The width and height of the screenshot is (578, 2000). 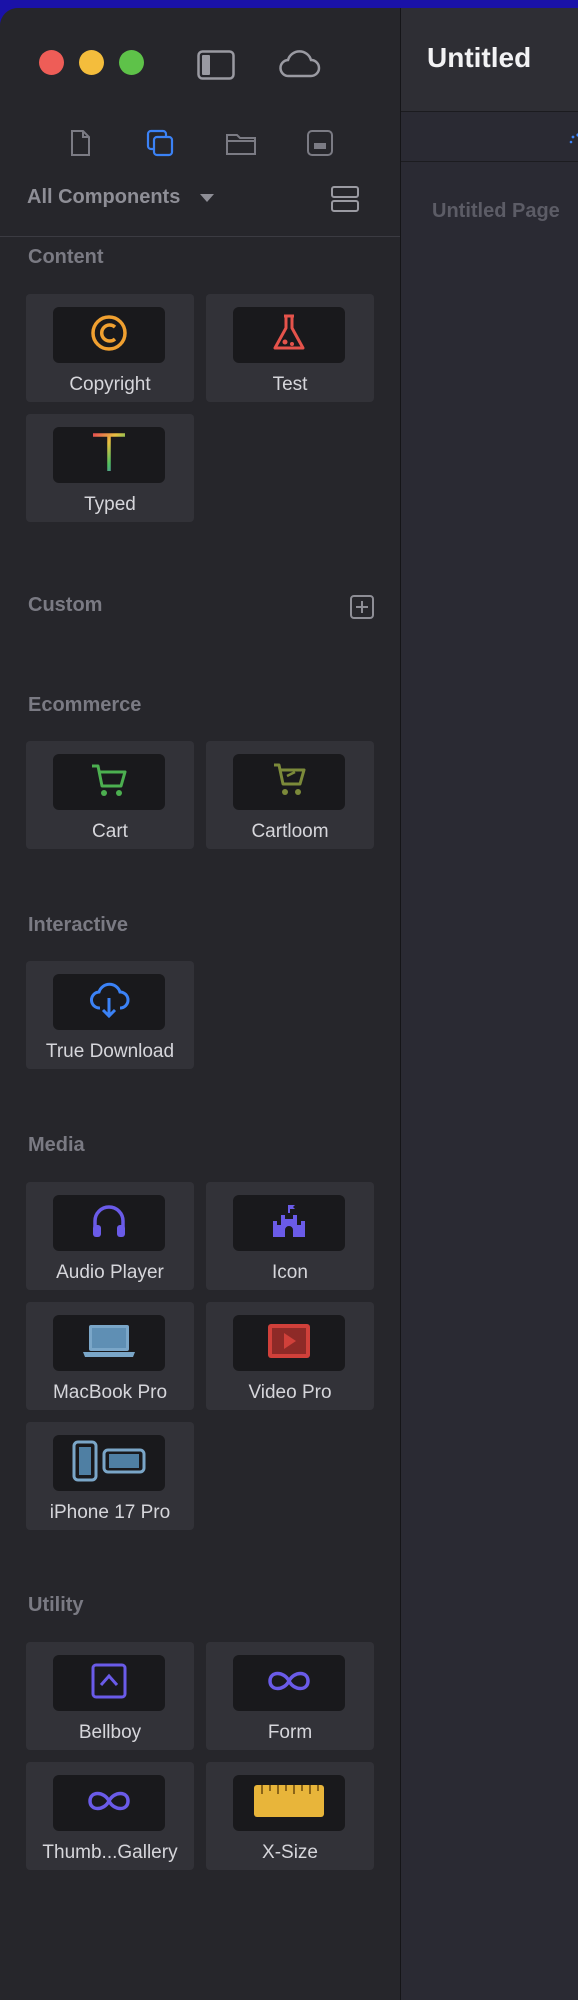 I want to click on component-tile-test: Test, so click(x=290, y=348).